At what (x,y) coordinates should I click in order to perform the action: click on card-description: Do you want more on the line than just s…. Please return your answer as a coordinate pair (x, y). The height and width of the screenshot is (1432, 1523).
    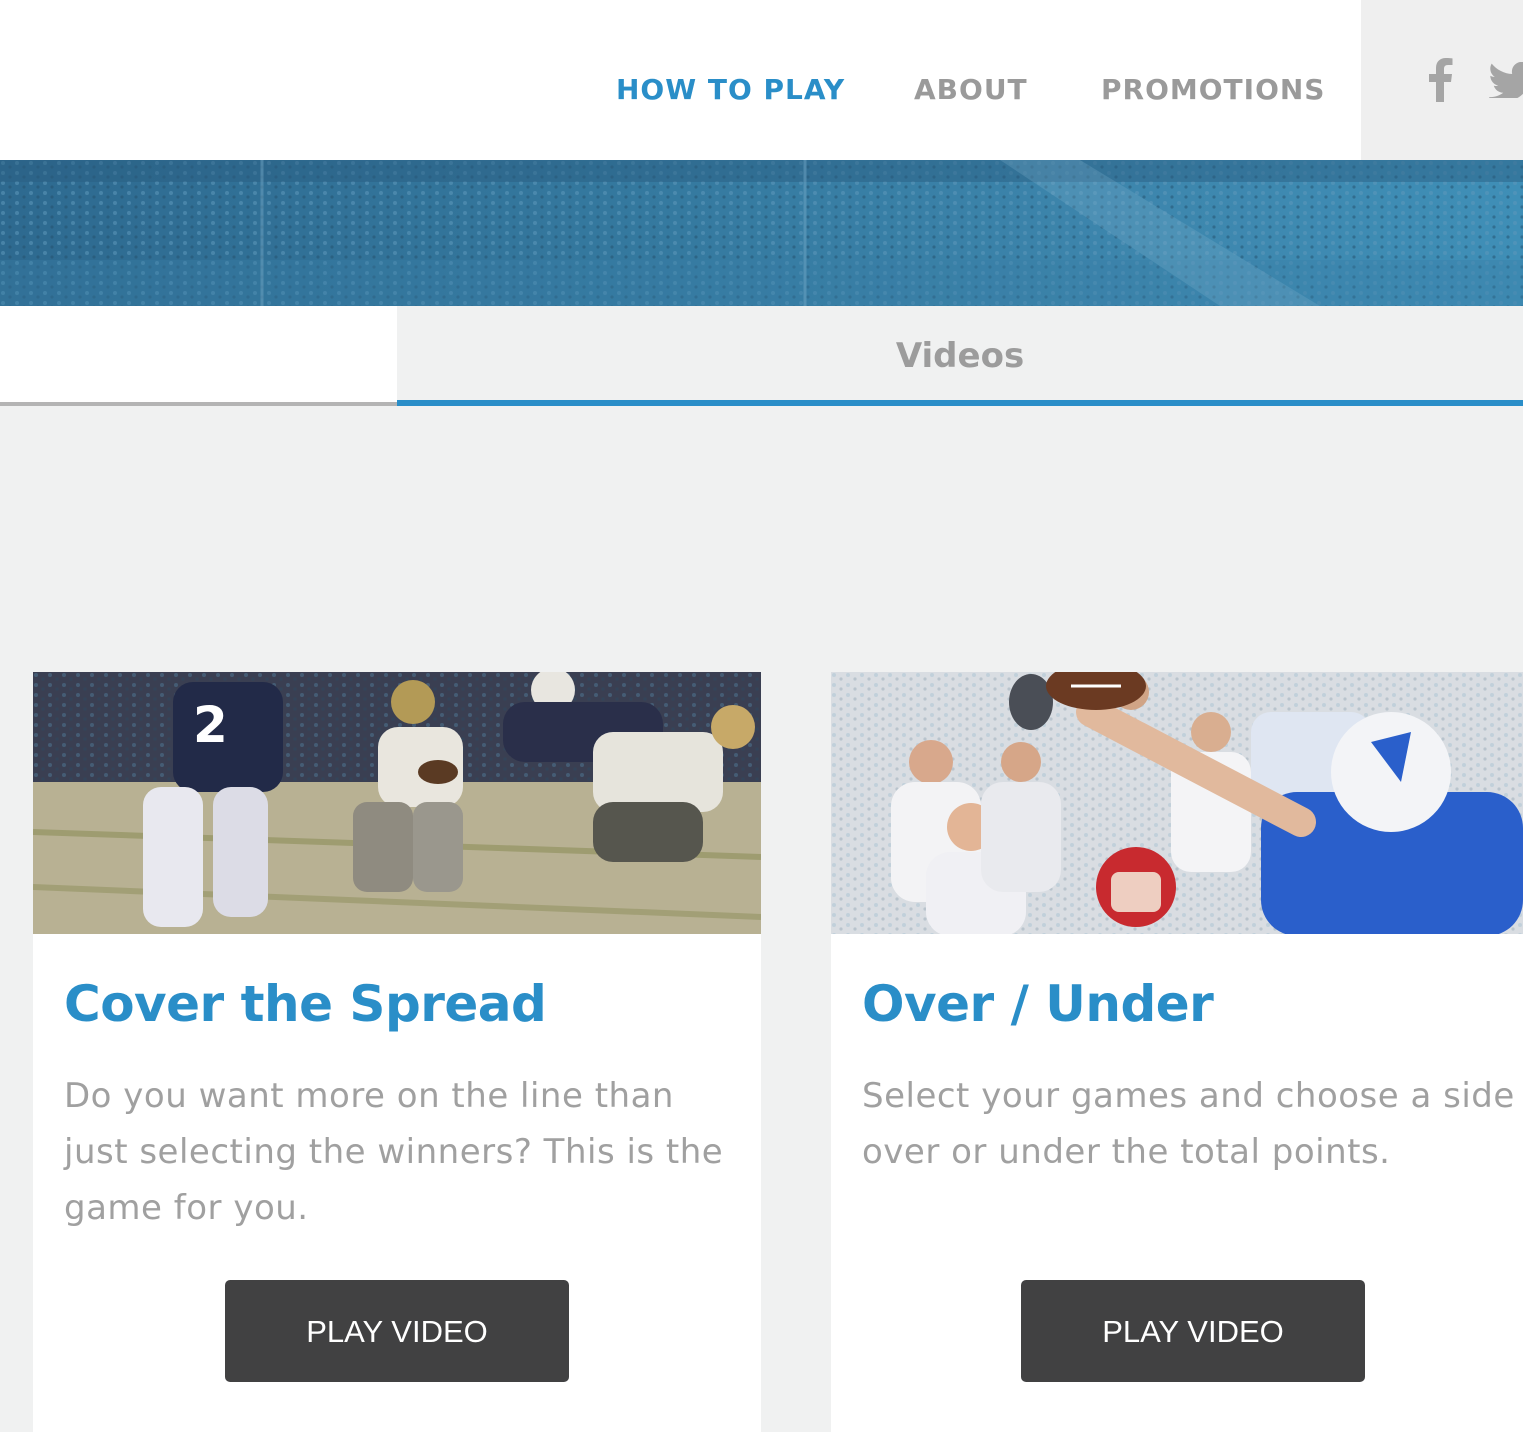
    Looking at the image, I should click on (394, 1152).